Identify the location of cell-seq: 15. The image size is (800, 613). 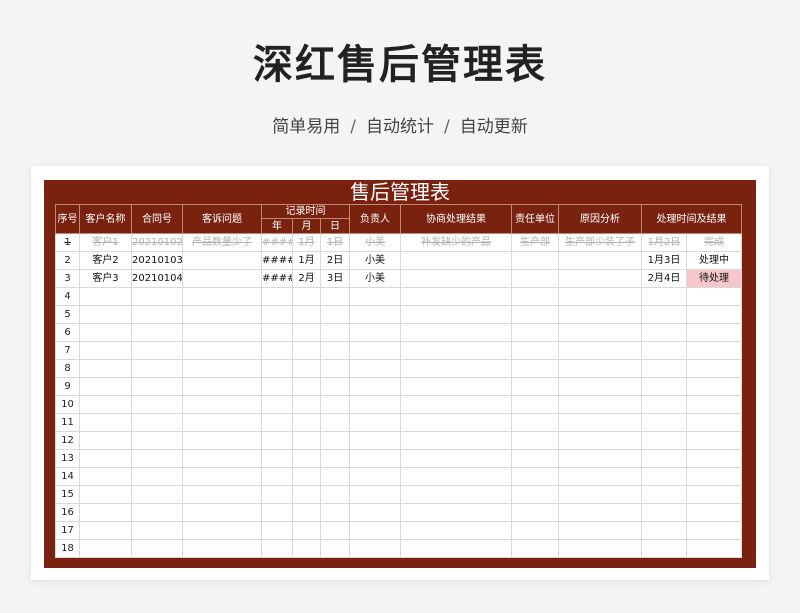
(67, 494).